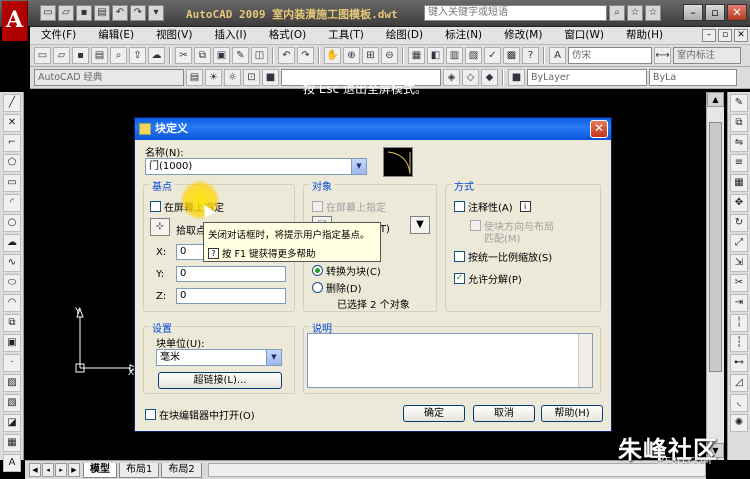 Image resolution: width=750 pixels, height=479 pixels. What do you see at coordinates (739, 343) in the screenshot?
I see `break-icon: ┆` at bounding box center [739, 343].